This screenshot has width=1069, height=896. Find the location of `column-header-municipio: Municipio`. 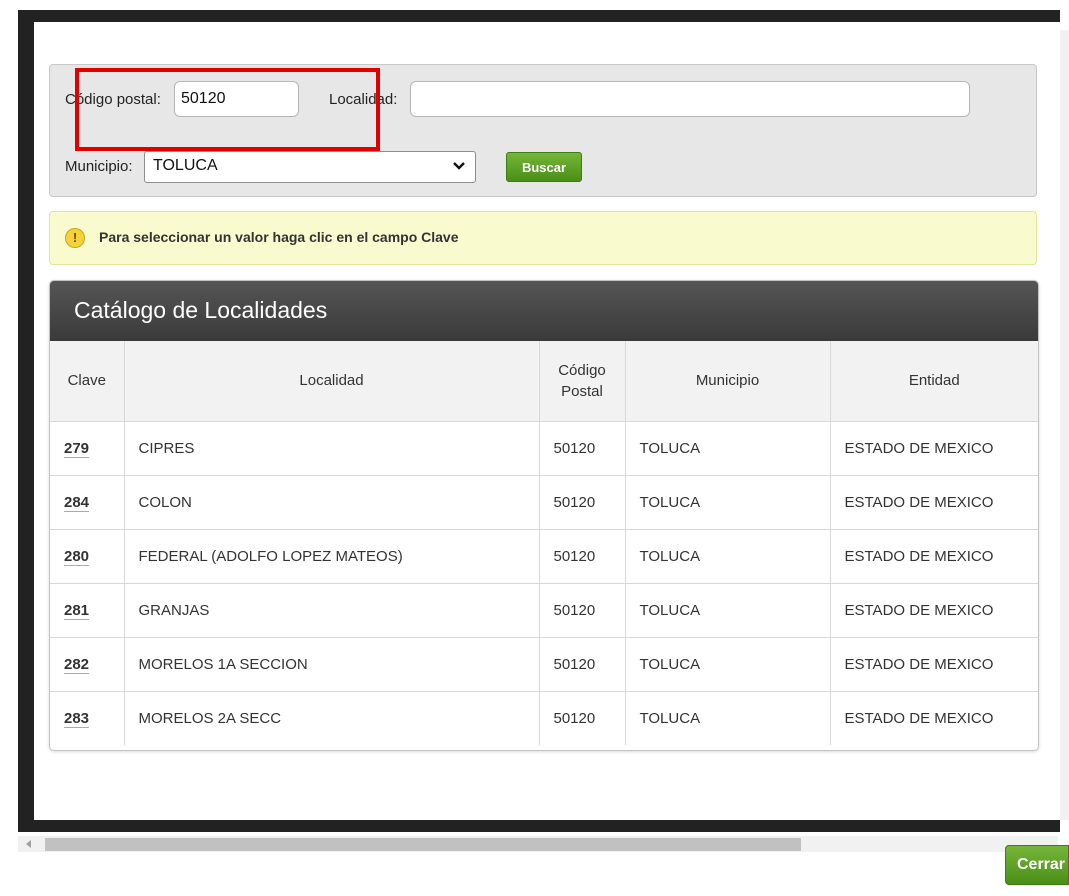

column-header-municipio: Municipio is located at coordinates (728, 381).